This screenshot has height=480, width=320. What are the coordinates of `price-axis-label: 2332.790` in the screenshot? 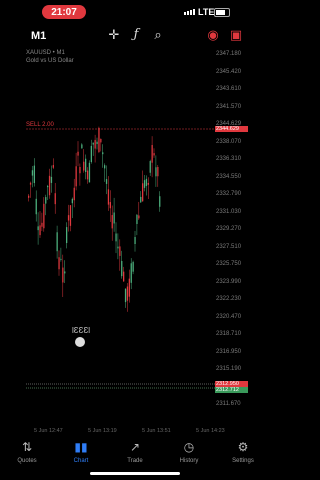 It's located at (229, 194).